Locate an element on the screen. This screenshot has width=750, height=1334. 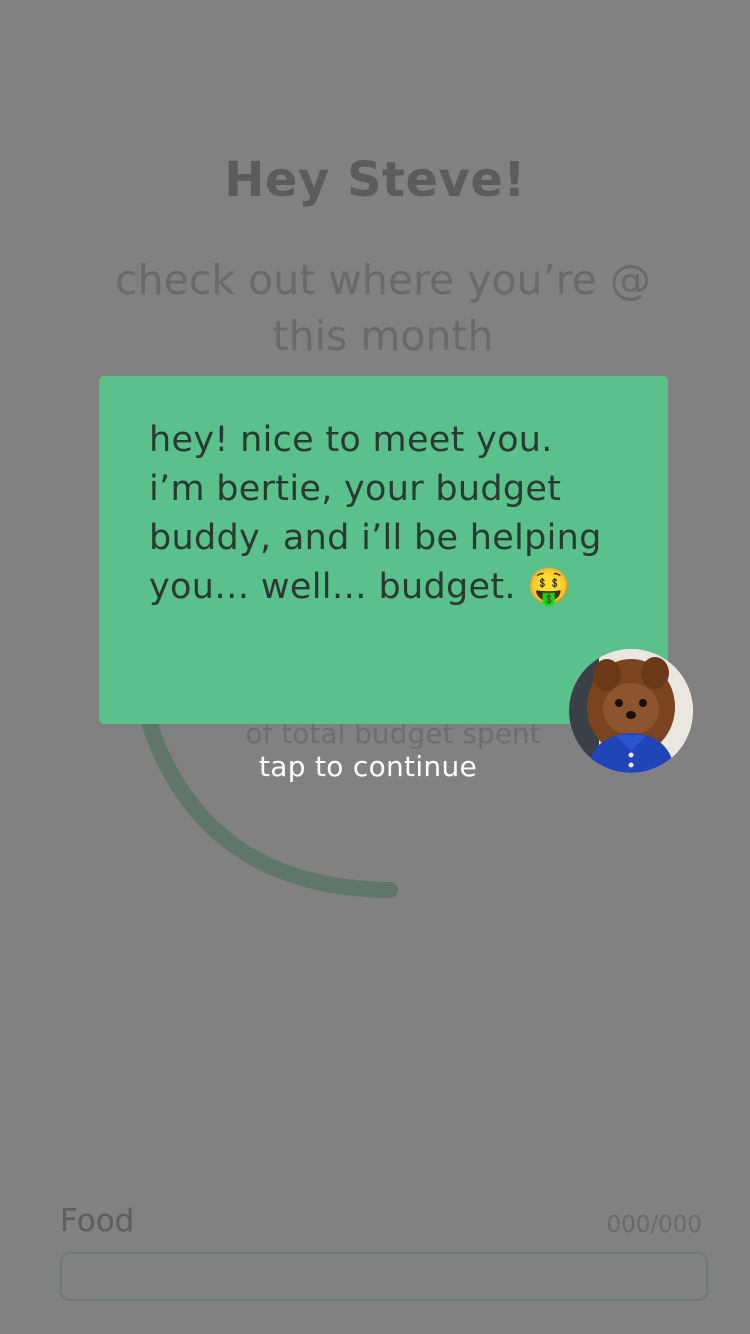
dog-avatar-illustration is located at coordinates (631, 711).